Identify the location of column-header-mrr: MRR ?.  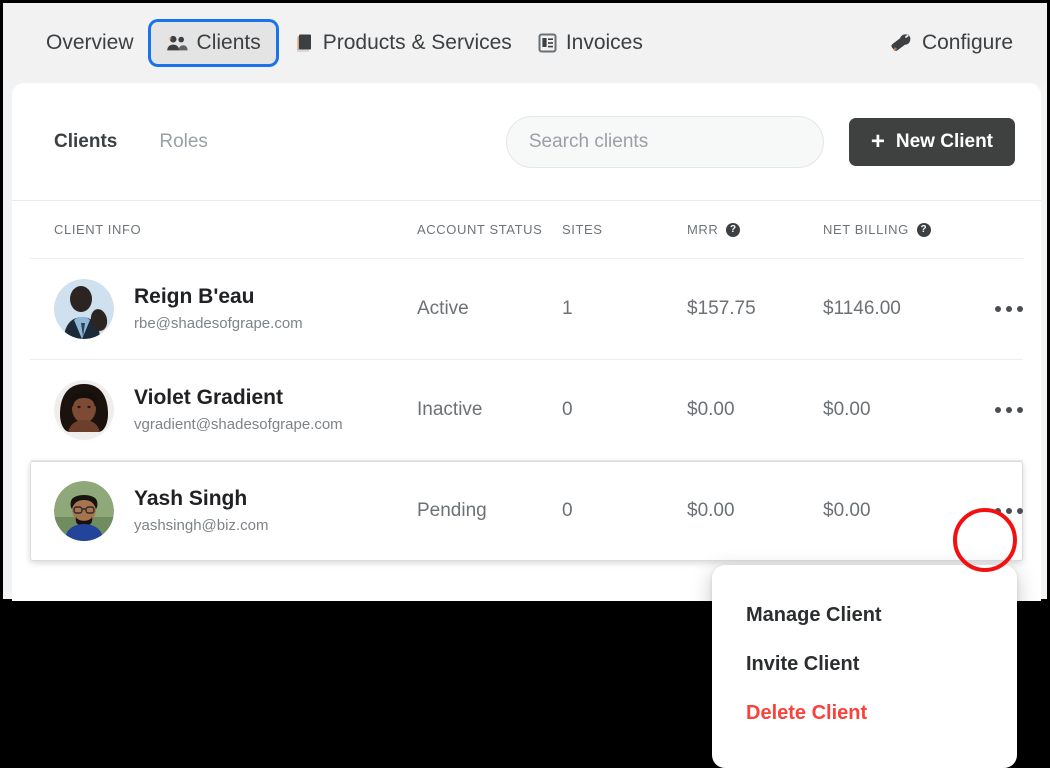
(755, 229).